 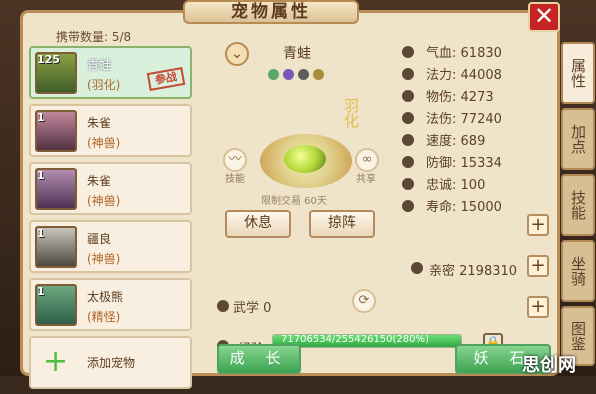 I want to click on tab-mount: 坐骑, so click(x=578, y=271).